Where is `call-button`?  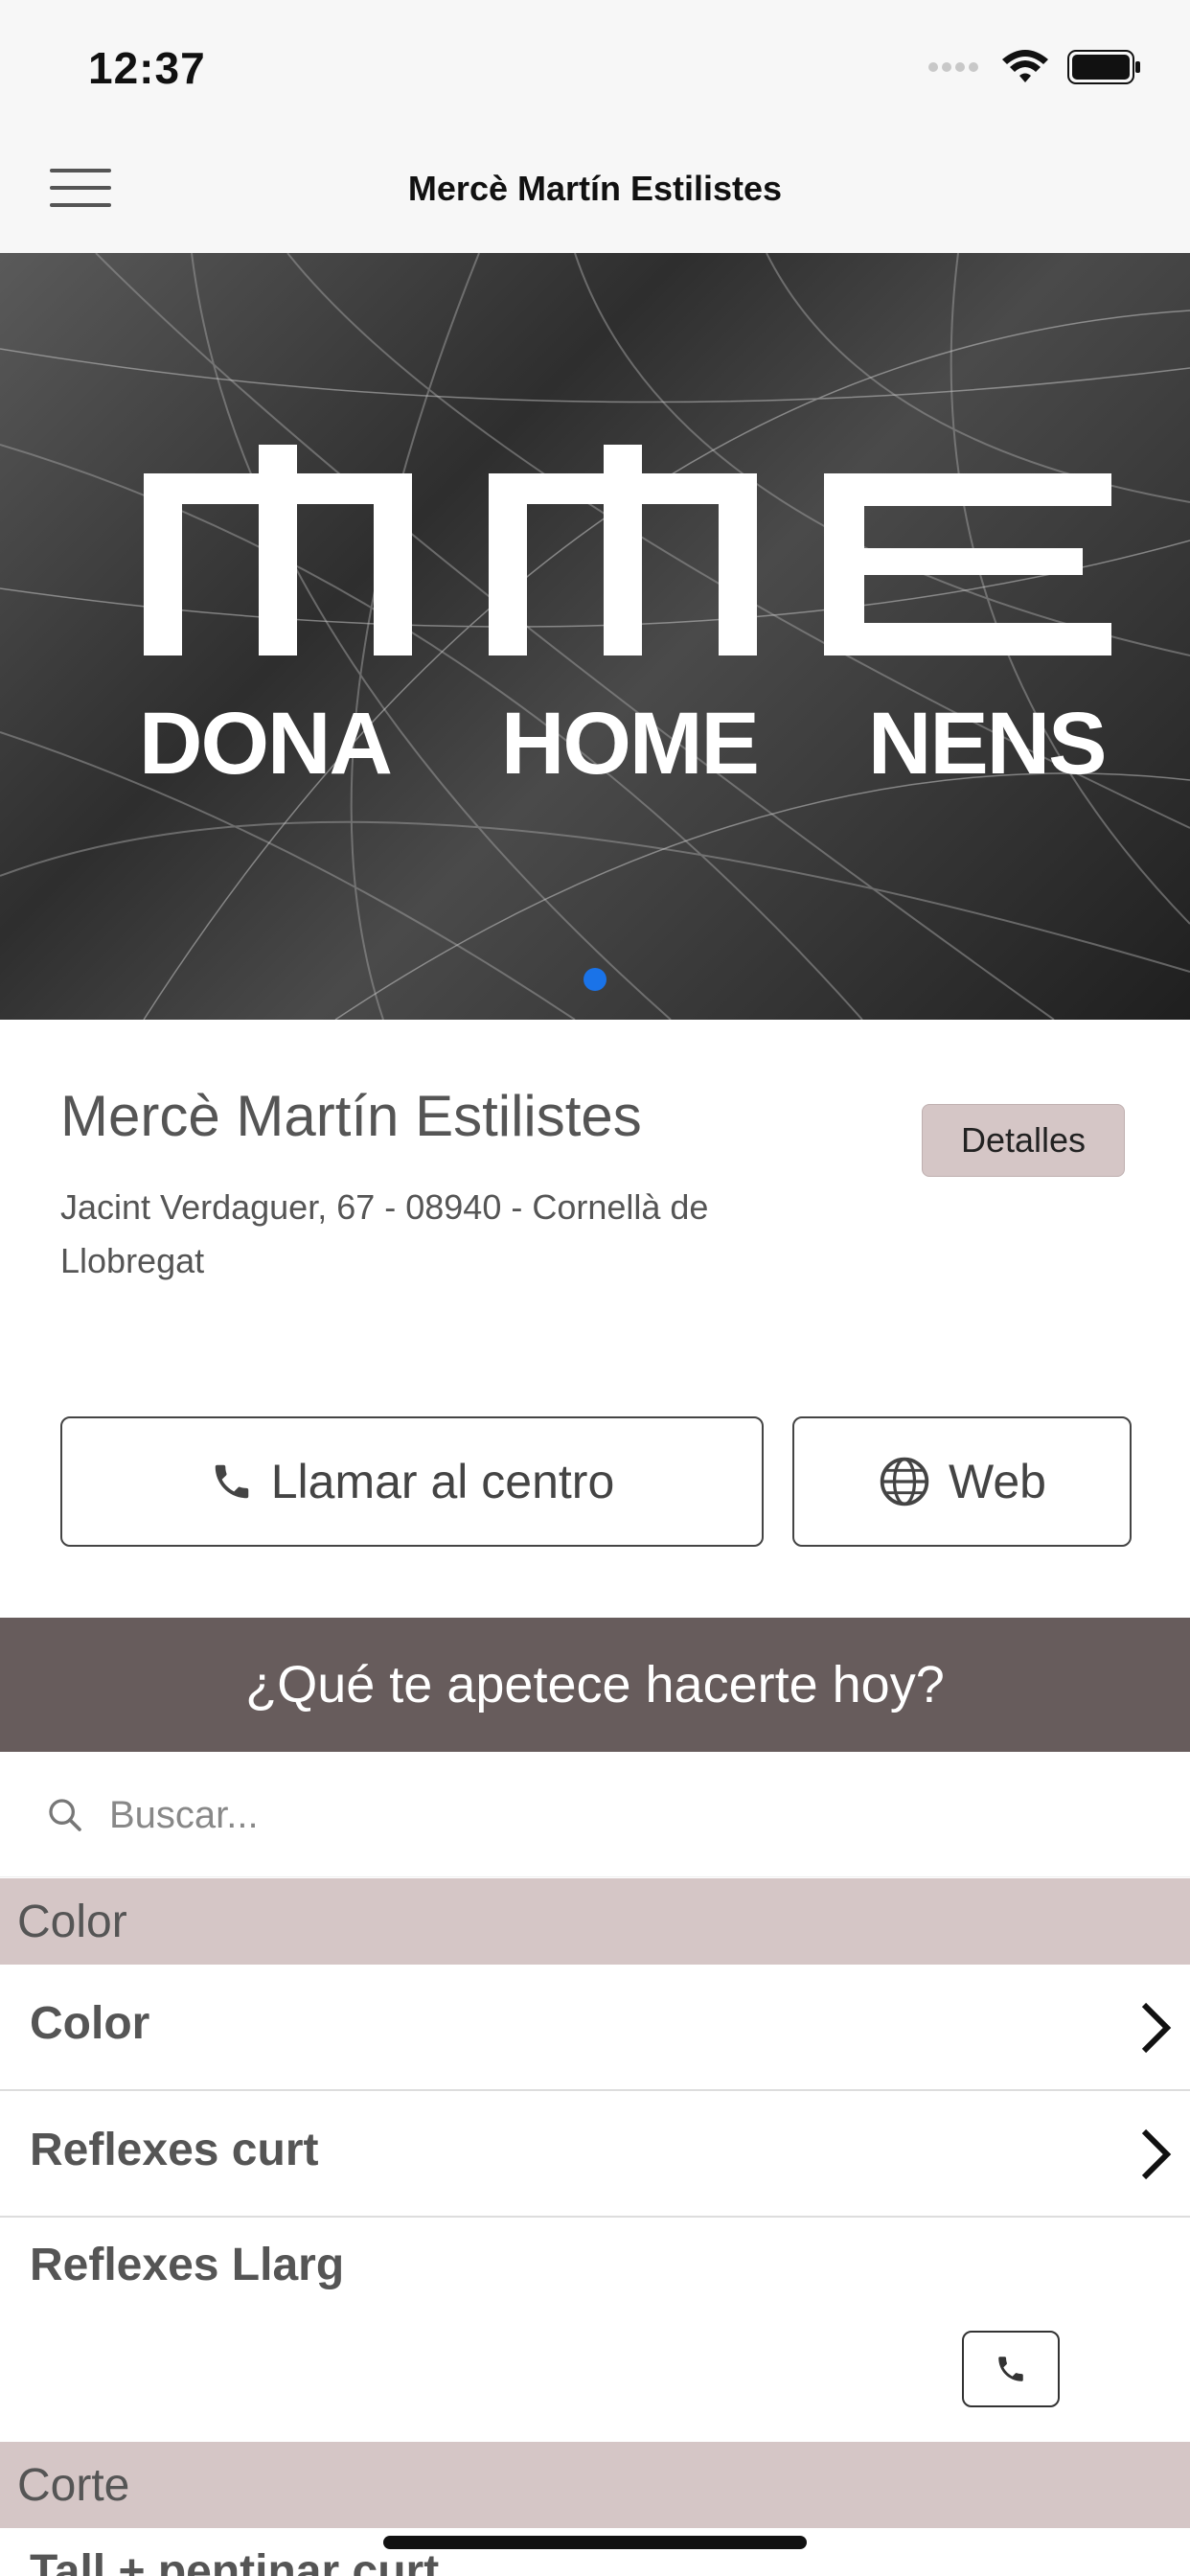 call-button is located at coordinates (1011, 2369).